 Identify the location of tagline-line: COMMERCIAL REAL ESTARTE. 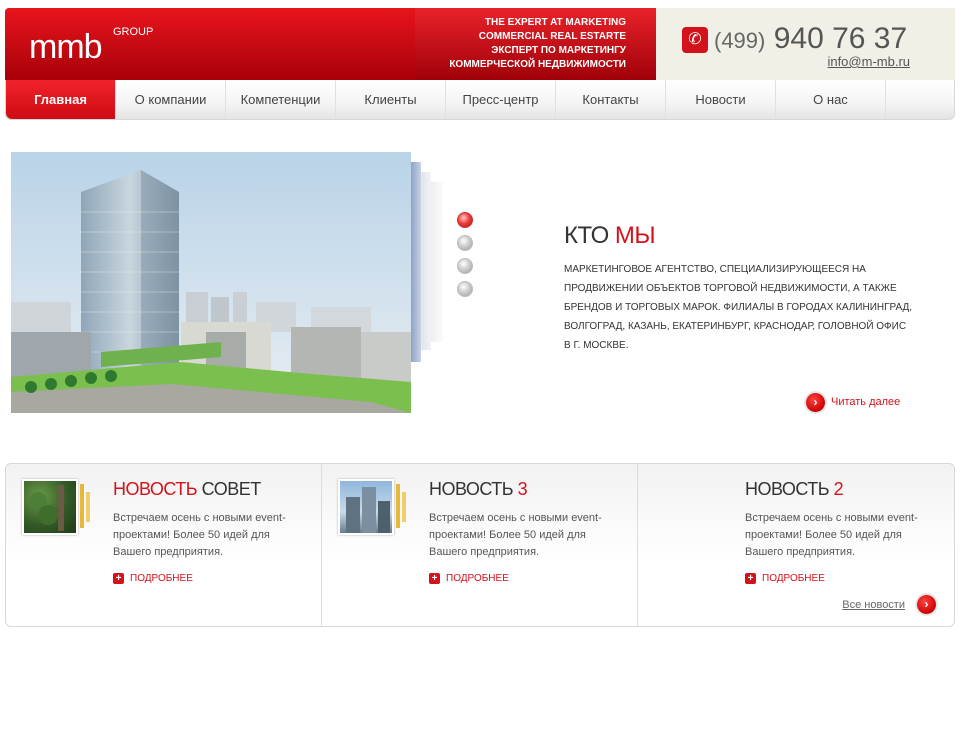
(552, 36).